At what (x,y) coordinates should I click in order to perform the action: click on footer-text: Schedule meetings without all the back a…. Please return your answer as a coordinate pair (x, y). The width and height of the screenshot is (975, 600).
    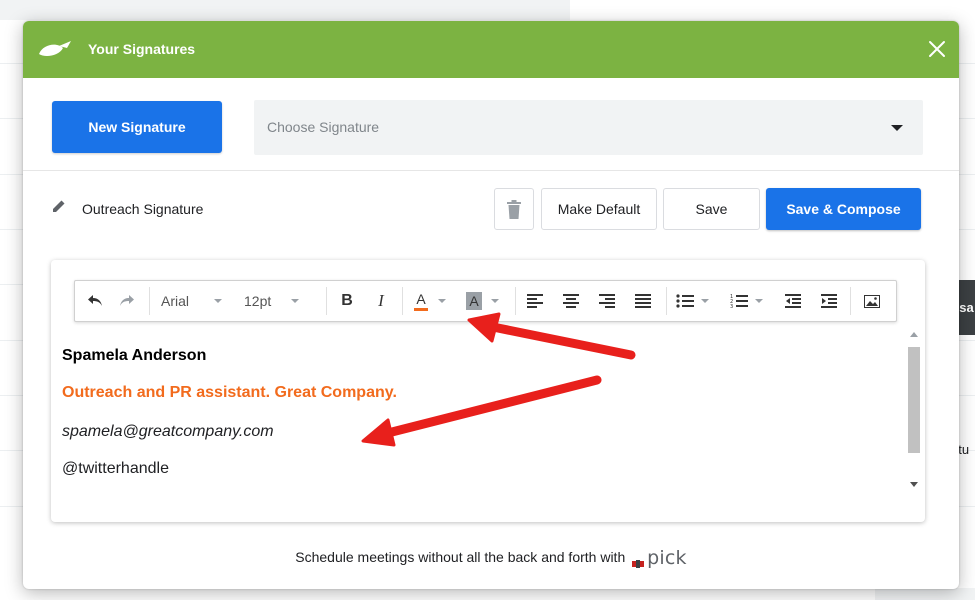
    Looking at the image, I should click on (460, 557).